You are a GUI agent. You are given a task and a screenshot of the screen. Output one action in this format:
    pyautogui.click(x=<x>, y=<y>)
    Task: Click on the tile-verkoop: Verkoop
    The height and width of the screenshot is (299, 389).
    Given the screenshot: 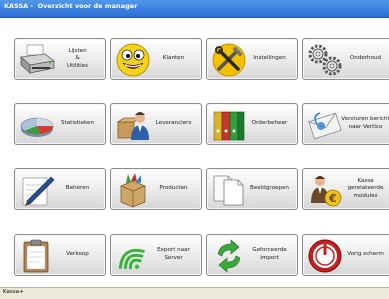 What is the action you would take?
    pyautogui.click(x=60, y=255)
    